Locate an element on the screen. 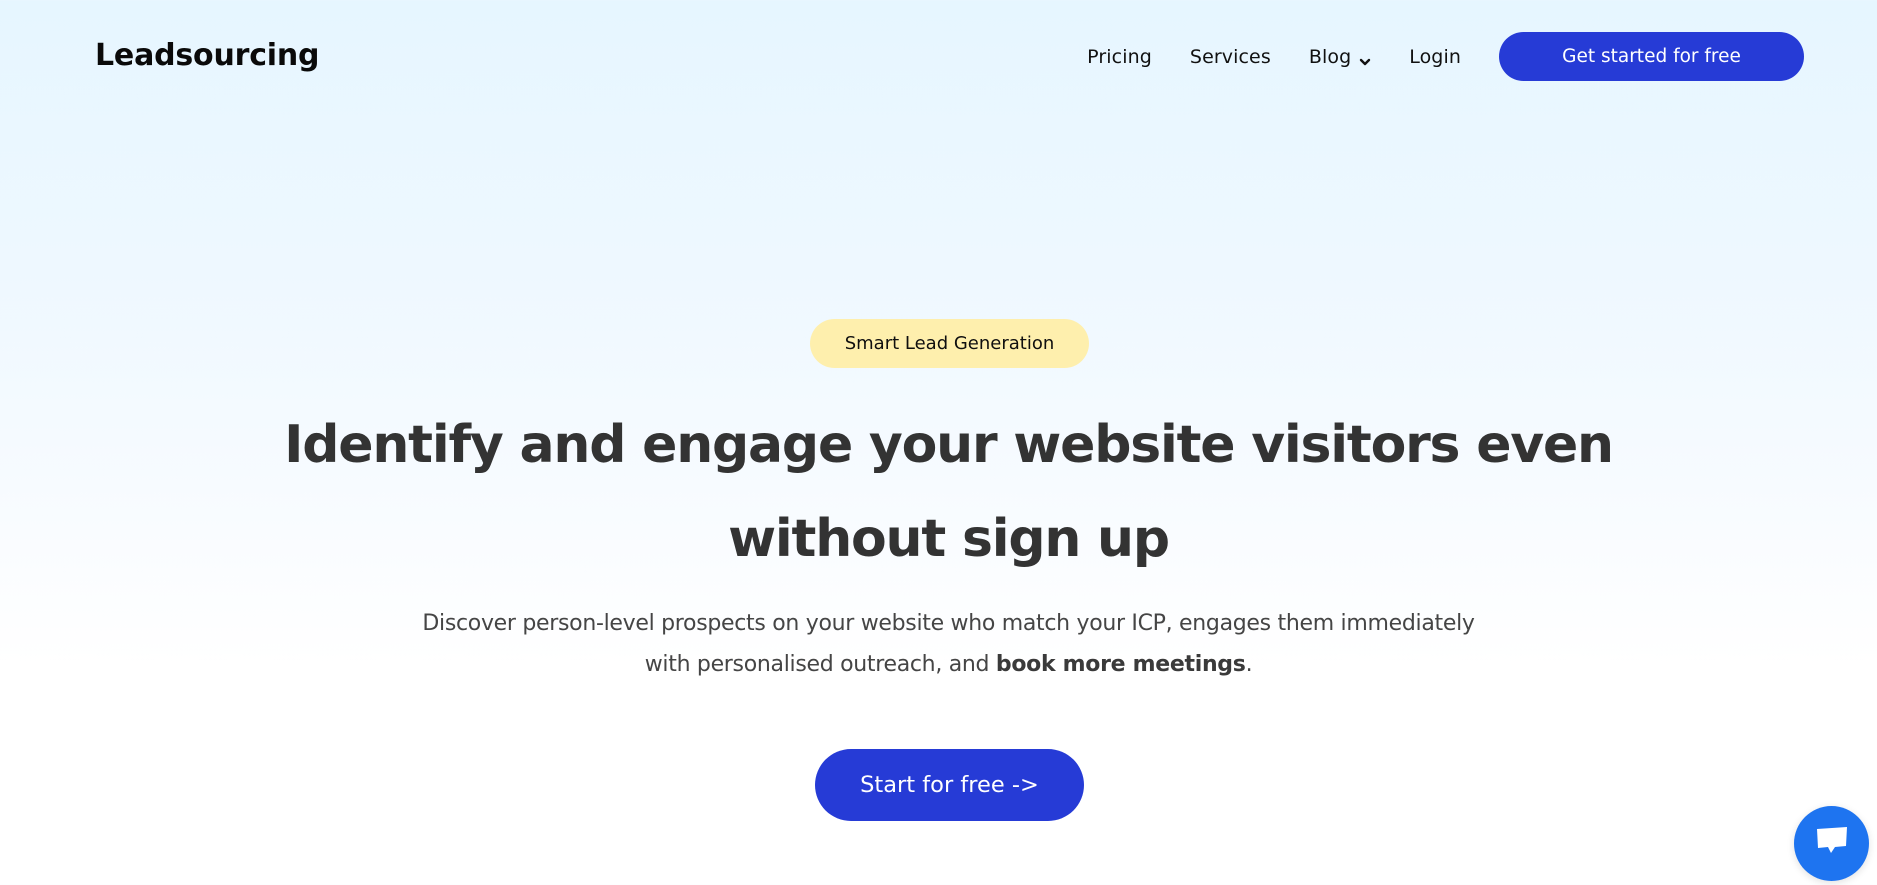  nav-pricing: Pricing is located at coordinates (1119, 57).